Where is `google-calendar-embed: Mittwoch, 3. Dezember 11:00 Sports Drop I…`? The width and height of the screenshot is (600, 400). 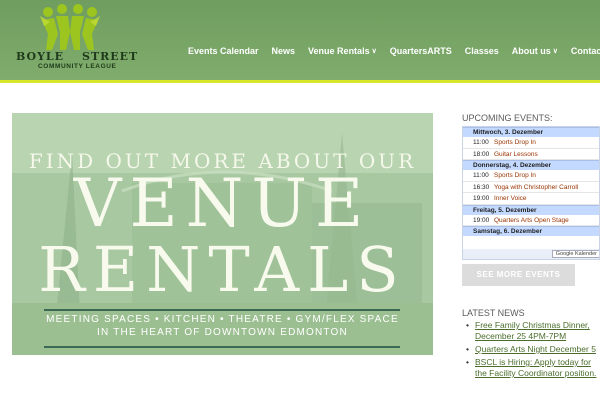 google-calendar-embed: Mittwoch, 3. Dezember 11:00 Sports Drop I… is located at coordinates (531, 193).